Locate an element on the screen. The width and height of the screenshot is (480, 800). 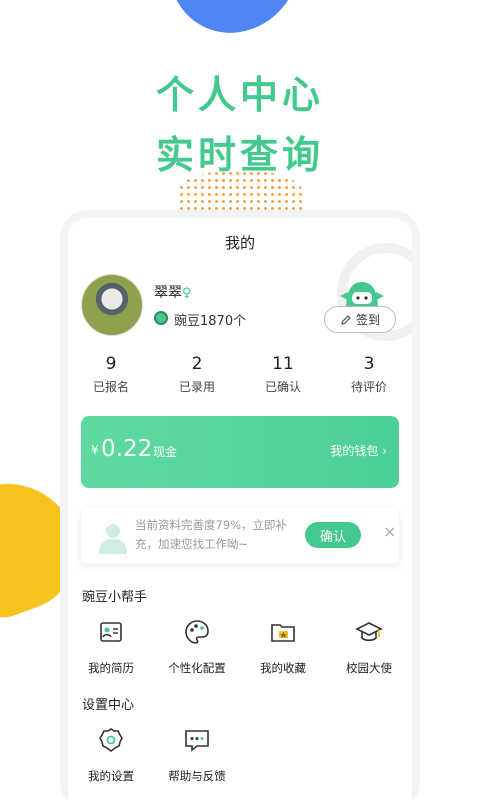
currency-symbol: ¥ is located at coordinates (95, 450).